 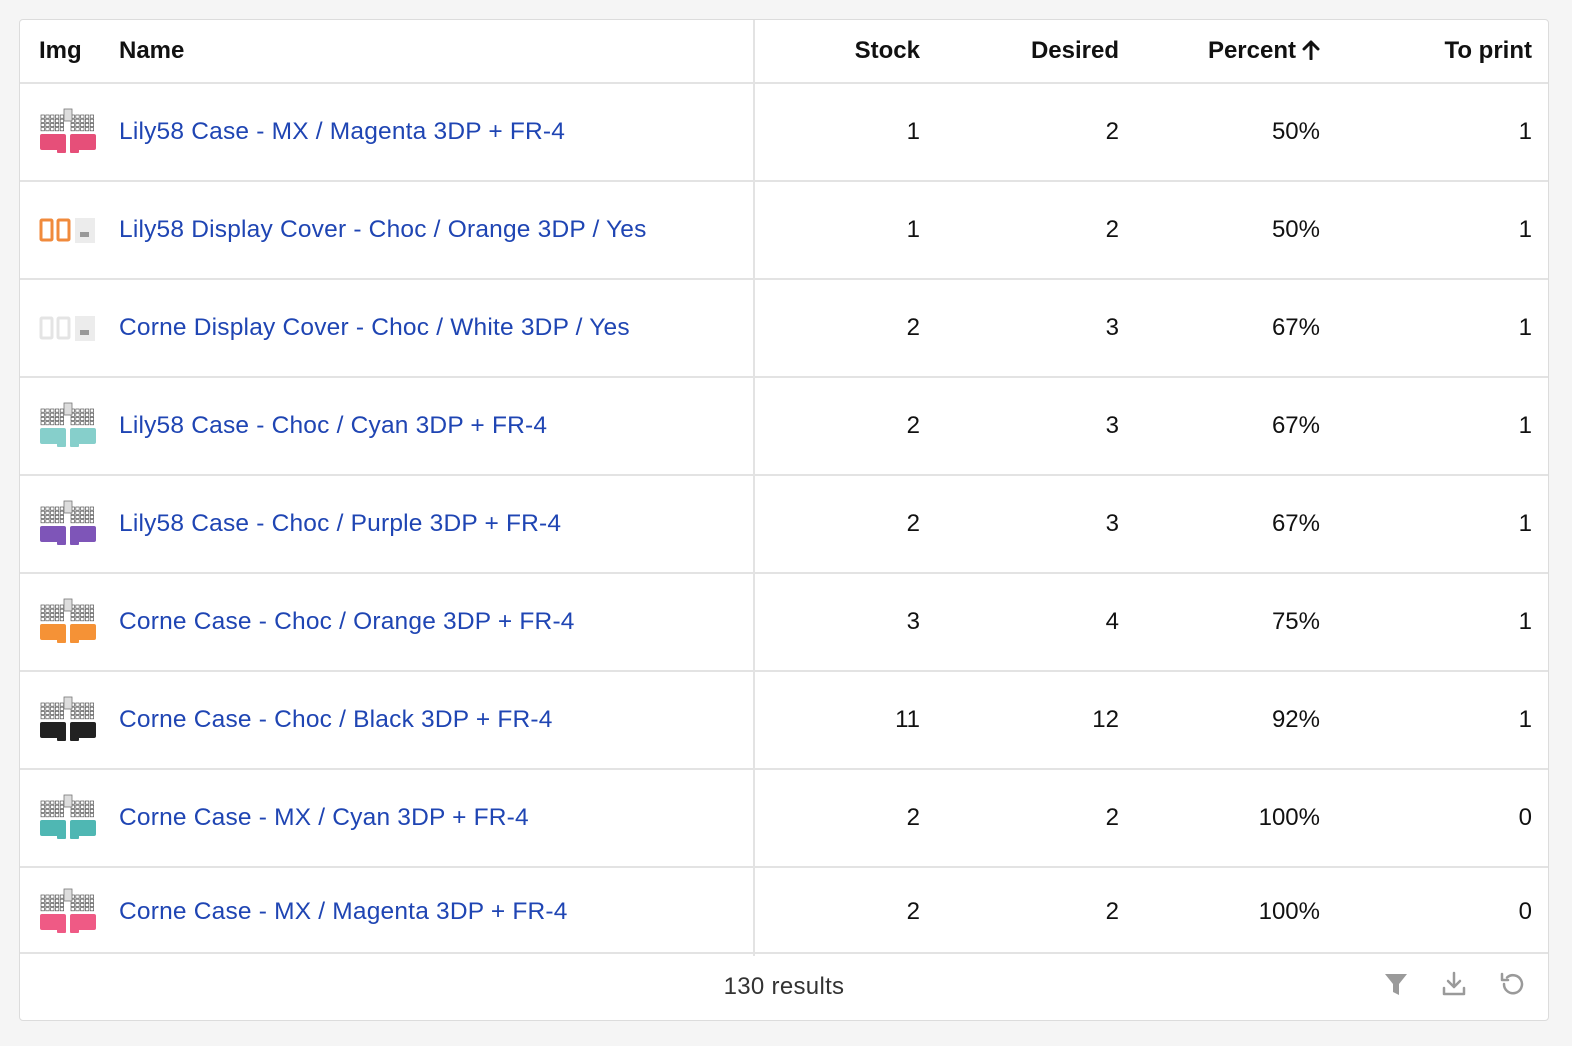 What do you see at coordinates (784, 818) in the screenshot?
I see `table-row: Corne Case - MX / Cyan 3DP + FR-4 2 2 100% 0` at bounding box center [784, 818].